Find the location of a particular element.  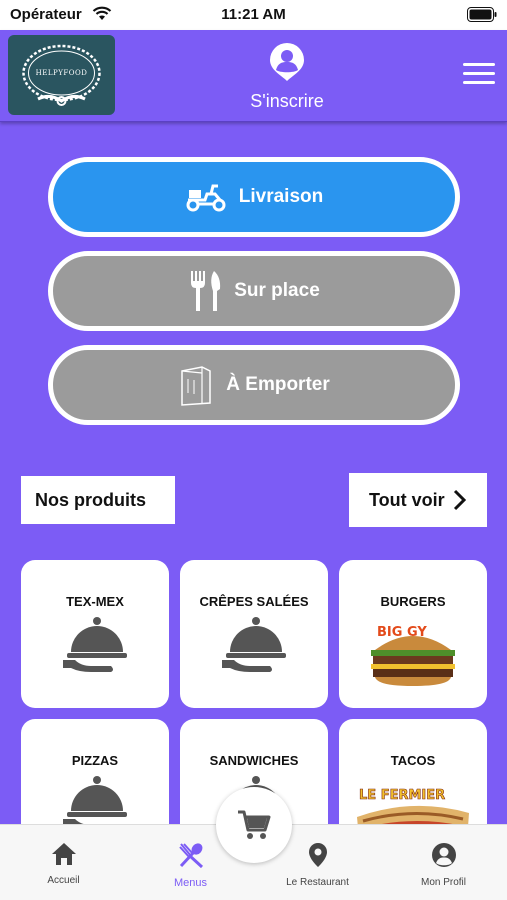

category-card-burgers: BURGERS BIG GY is located at coordinates (413, 634).